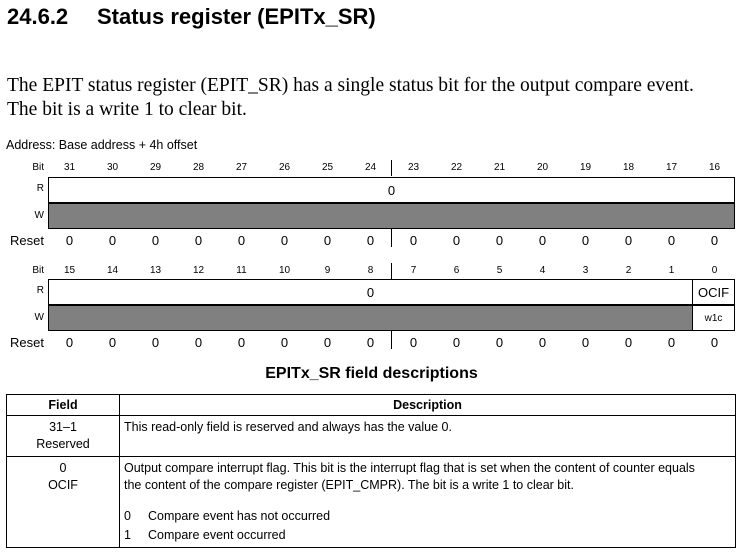 The height and width of the screenshot is (554, 743). What do you see at coordinates (391, 216) in the screenshot?
I see `upper-w-field` at bounding box center [391, 216].